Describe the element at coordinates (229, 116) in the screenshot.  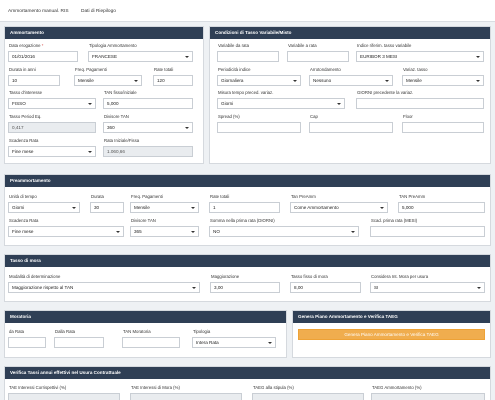
I see `spread-label: Spread (%)` at that location.